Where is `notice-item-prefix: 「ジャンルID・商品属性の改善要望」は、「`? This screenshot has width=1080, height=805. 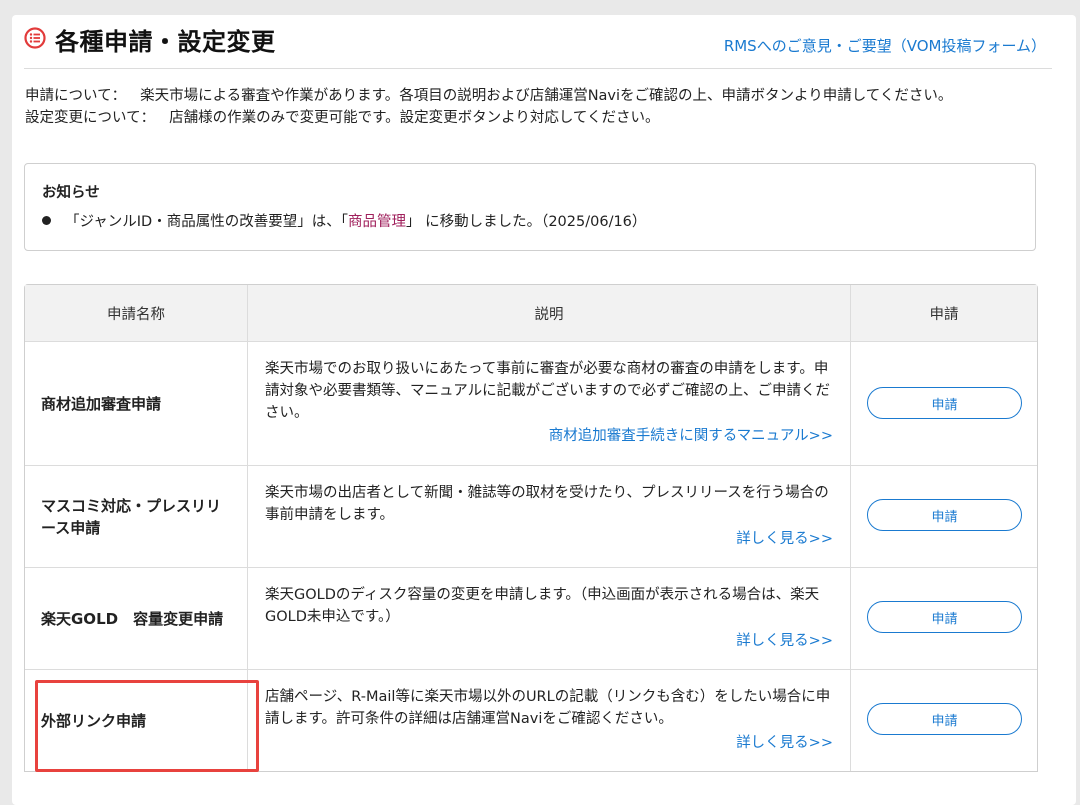
notice-item-prefix: 「ジャンルID・商品属性の改善要望」は、「 is located at coordinates (206, 222).